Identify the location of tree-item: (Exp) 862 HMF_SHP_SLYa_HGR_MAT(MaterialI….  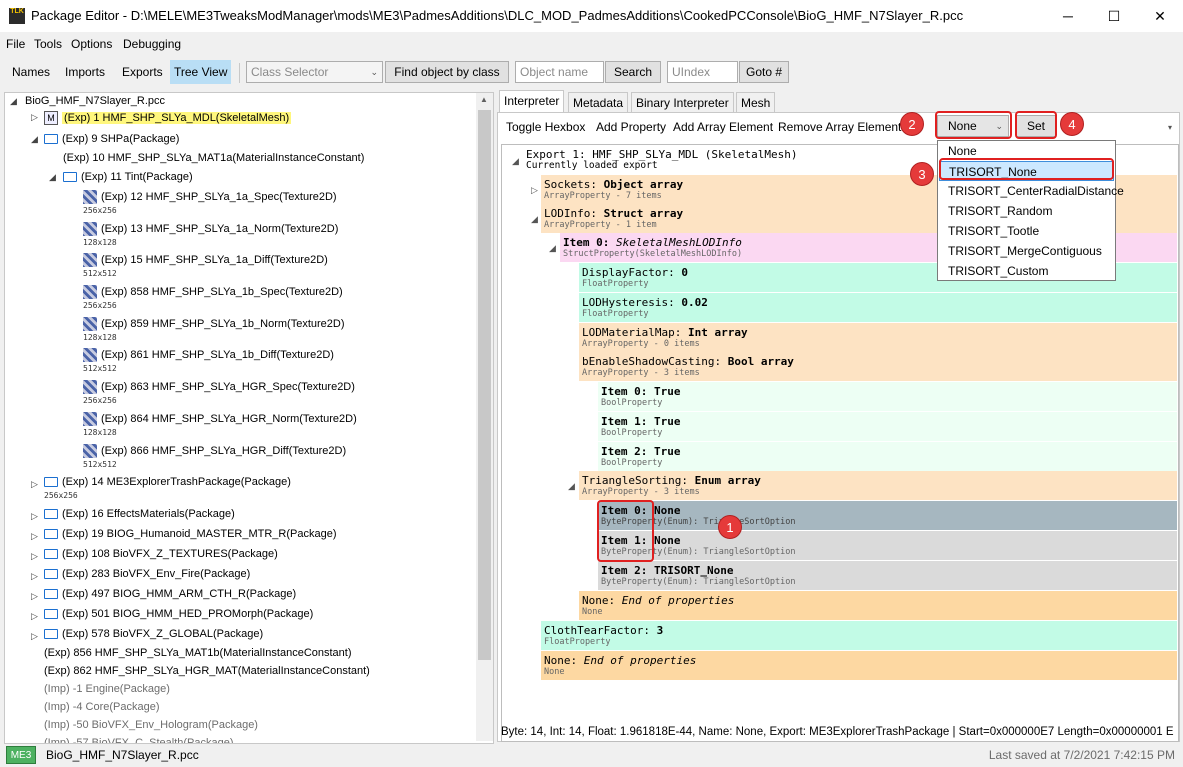
(207, 671).